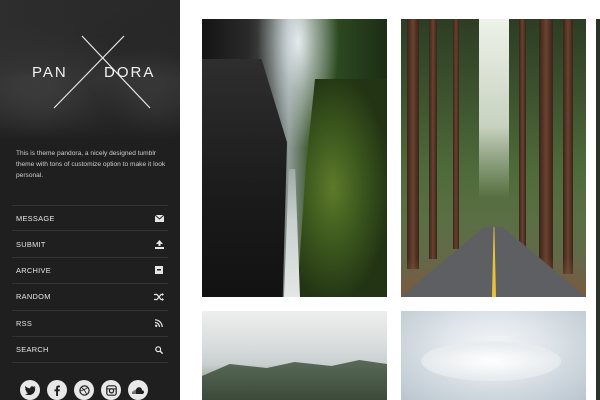 The image size is (600, 400). Describe the element at coordinates (244, 178) in the screenshot. I see `gorge-rock-wall` at that location.